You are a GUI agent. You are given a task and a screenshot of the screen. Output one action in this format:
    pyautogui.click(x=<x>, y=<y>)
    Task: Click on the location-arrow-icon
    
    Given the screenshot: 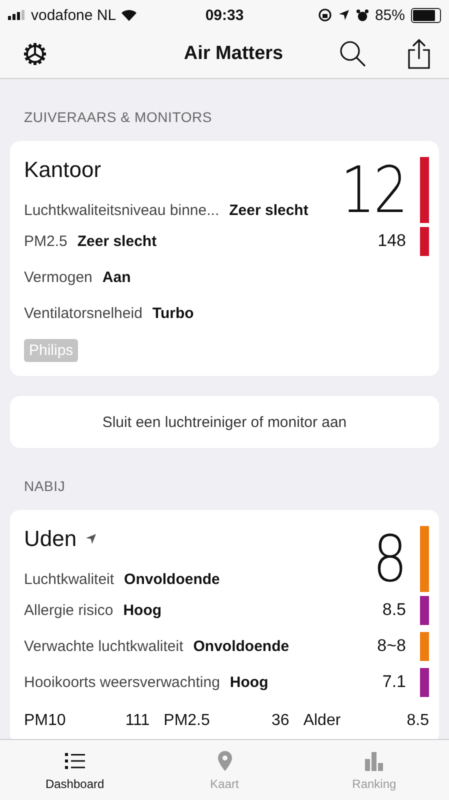 What is the action you would take?
    pyautogui.click(x=344, y=15)
    